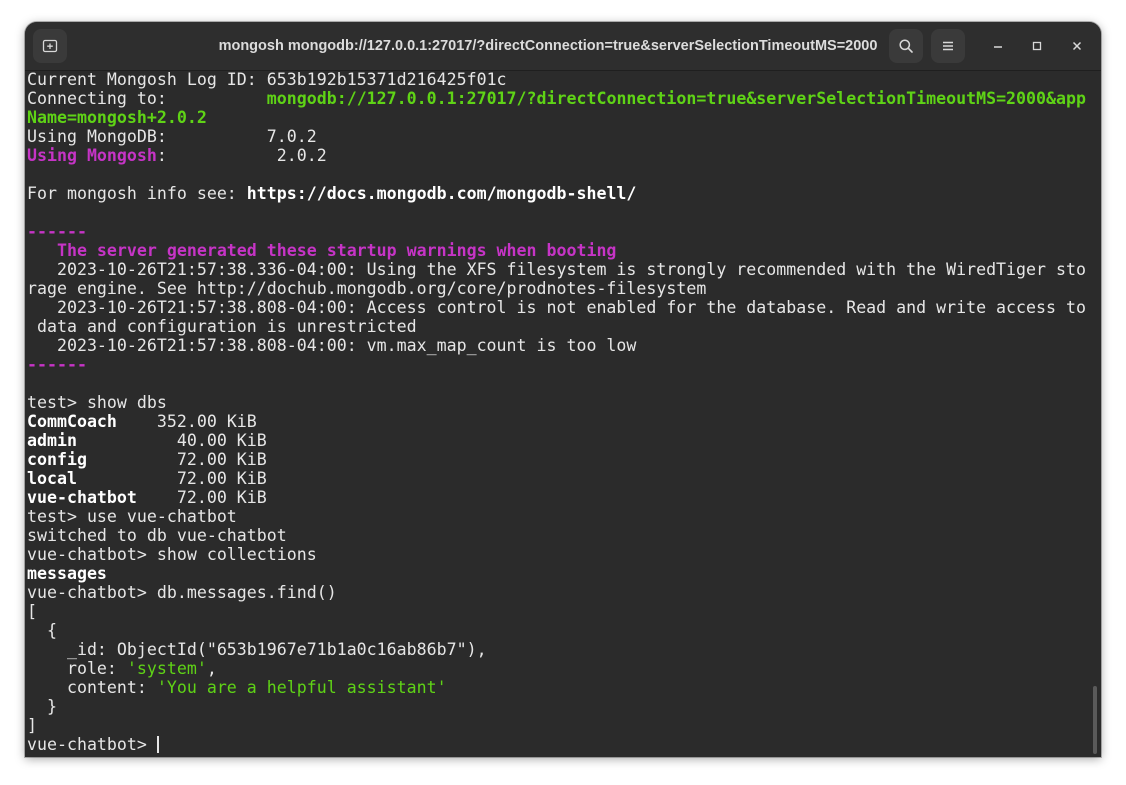 The width and height of the screenshot is (1126, 785). Describe the element at coordinates (92, 687) in the screenshot. I see `content-key: content:` at that location.